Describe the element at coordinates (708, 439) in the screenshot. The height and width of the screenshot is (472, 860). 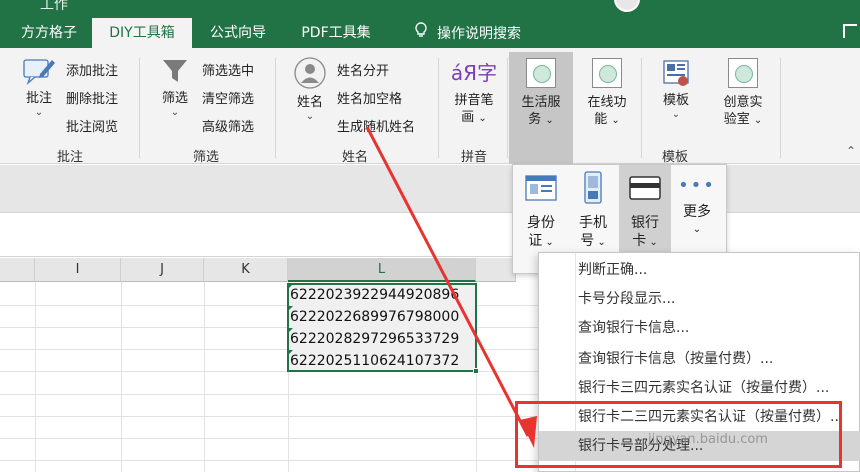
I see `watermark: jingyan.baidu.com` at that location.